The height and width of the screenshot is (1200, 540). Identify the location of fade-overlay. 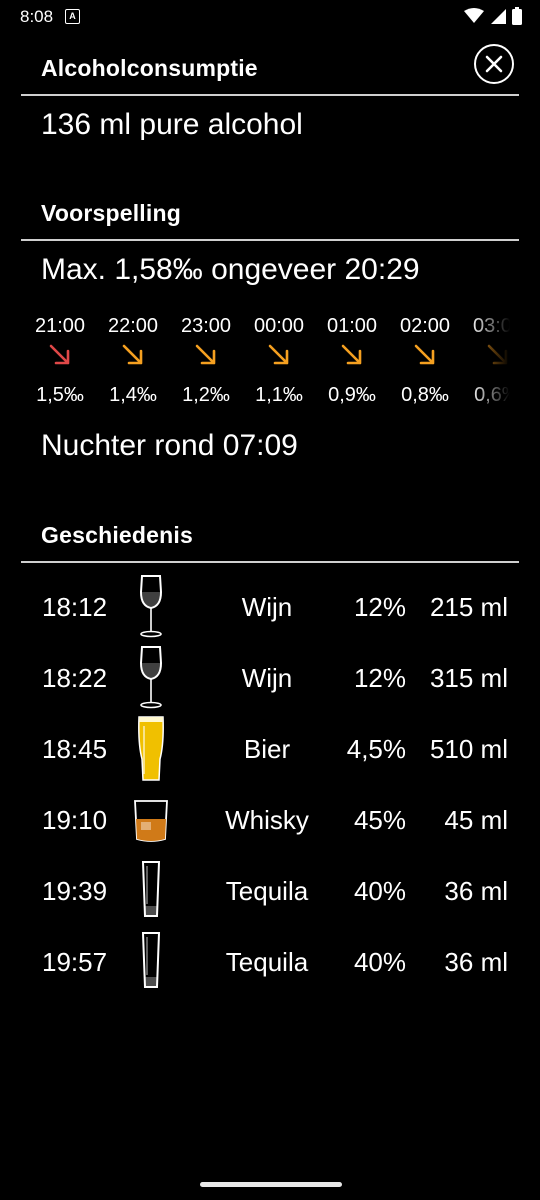
(490, 362).